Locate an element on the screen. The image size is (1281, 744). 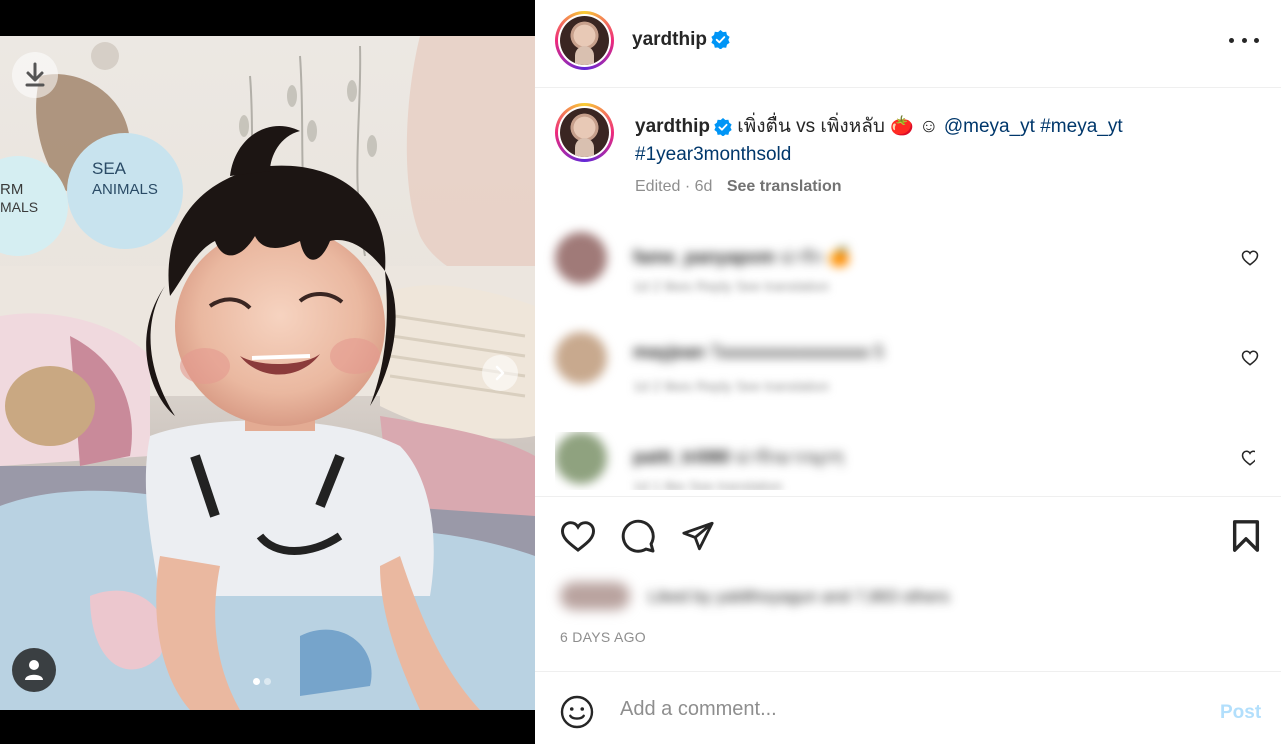
comments-divider is located at coordinates (908, 496).